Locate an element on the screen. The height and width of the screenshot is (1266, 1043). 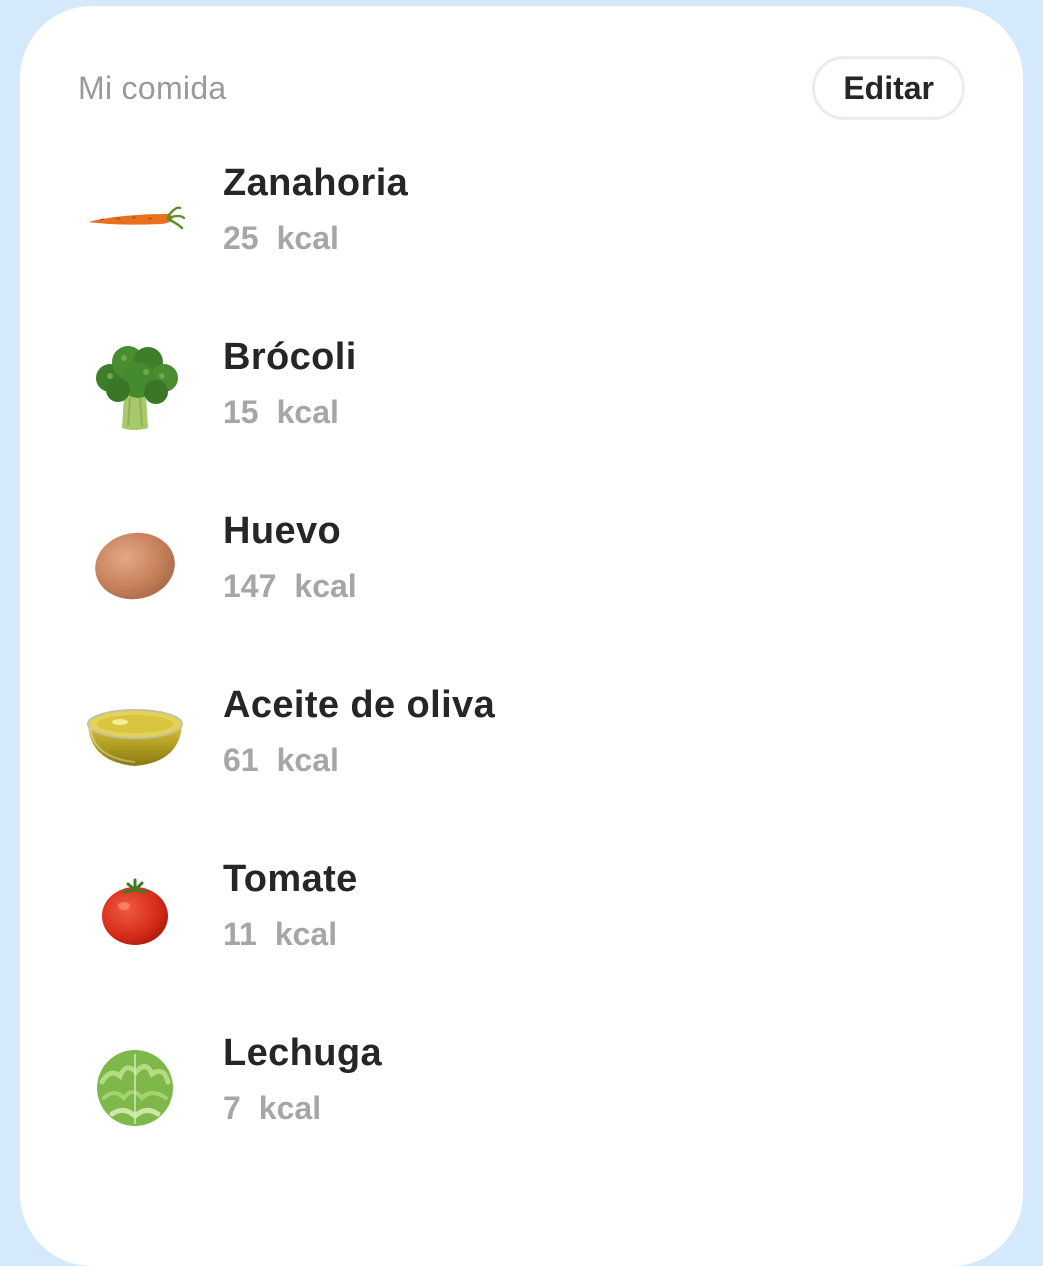
food-item-lettuce: Lechuga 7 kcal is located at coordinates (520, 1092).